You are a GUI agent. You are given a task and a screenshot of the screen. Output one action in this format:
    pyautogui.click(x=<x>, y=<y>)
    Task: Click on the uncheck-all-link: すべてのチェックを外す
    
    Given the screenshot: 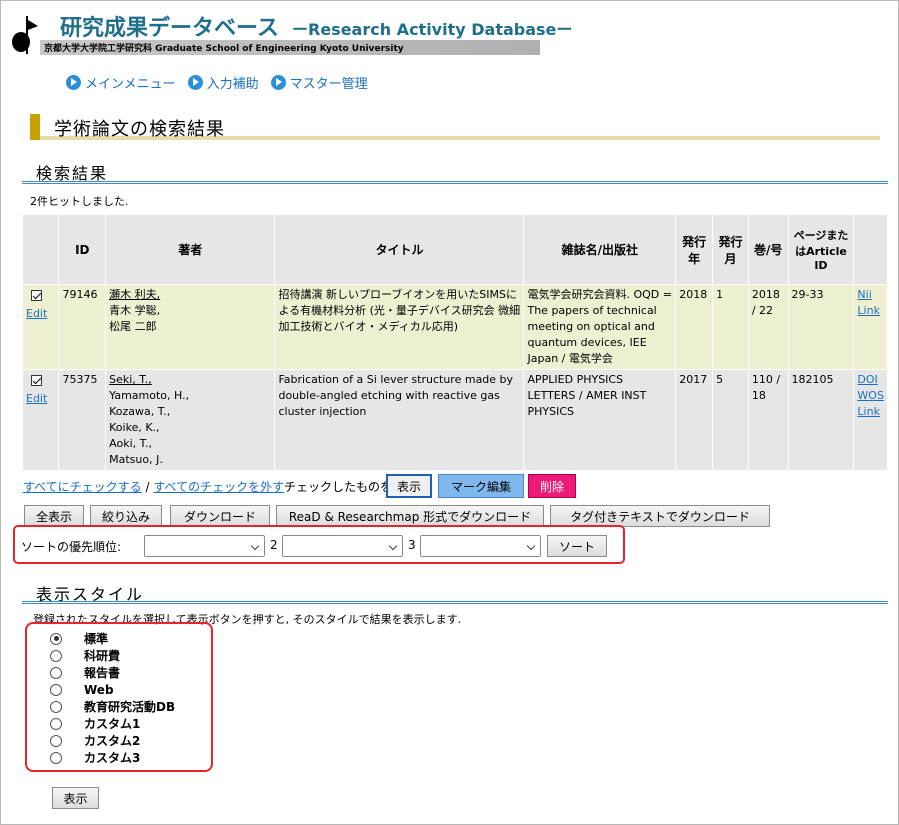 What is the action you would take?
    pyautogui.click(x=218, y=487)
    